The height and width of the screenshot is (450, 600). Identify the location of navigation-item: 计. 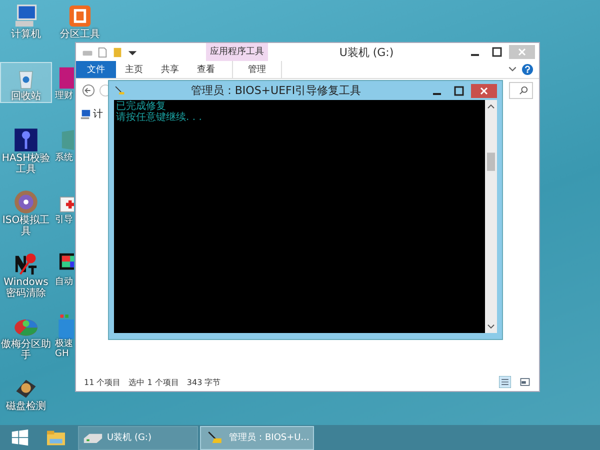
(94, 114).